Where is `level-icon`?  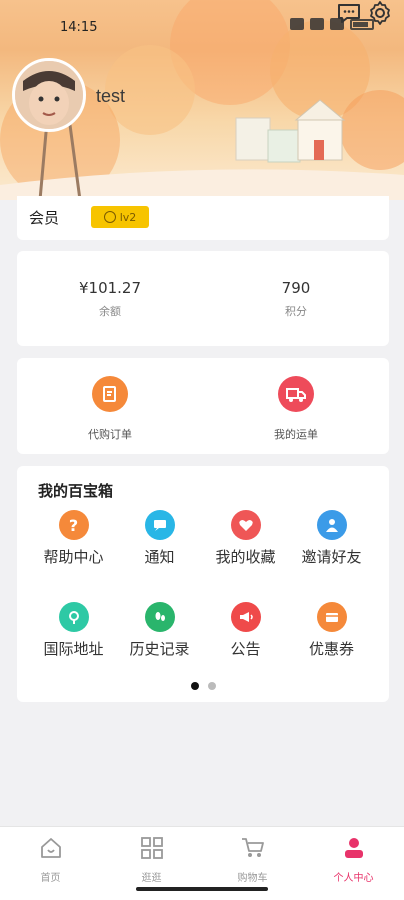 level-icon is located at coordinates (109, 217).